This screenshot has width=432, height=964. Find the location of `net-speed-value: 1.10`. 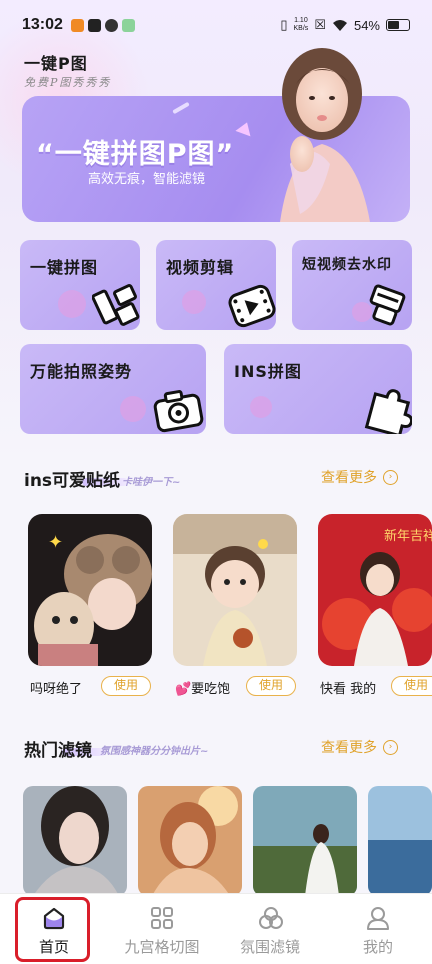

net-speed-value: 1.10 is located at coordinates (301, 20).